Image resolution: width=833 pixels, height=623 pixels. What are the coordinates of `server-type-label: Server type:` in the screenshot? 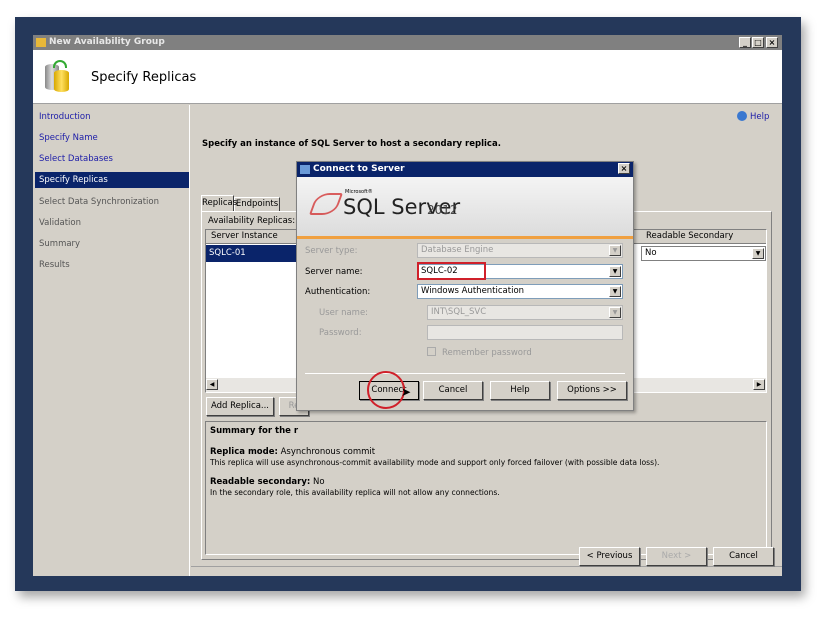 It's located at (331, 251).